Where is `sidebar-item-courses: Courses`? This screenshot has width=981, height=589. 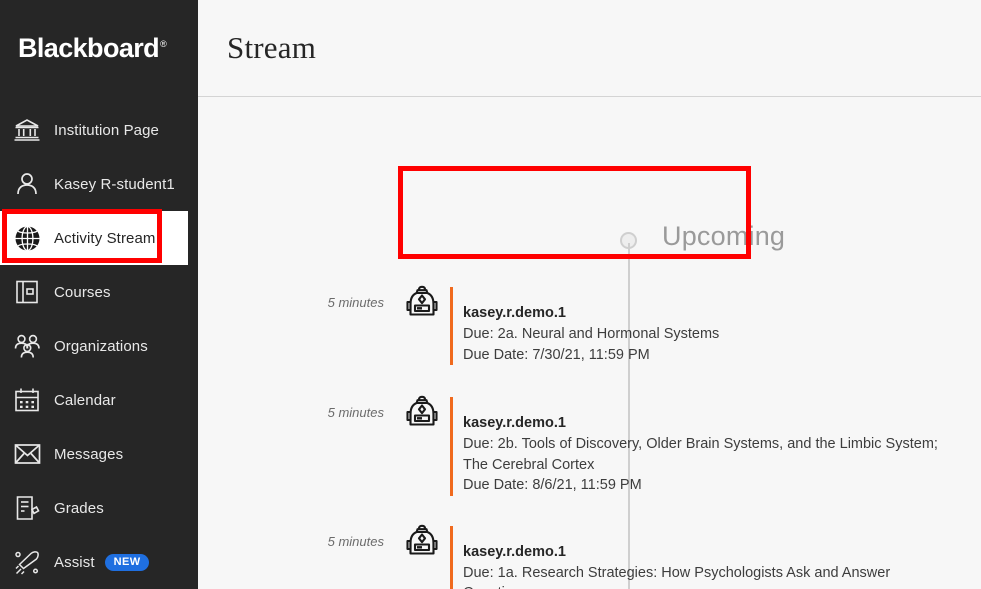 sidebar-item-courses: Courses is located at coordinates (99, 292).